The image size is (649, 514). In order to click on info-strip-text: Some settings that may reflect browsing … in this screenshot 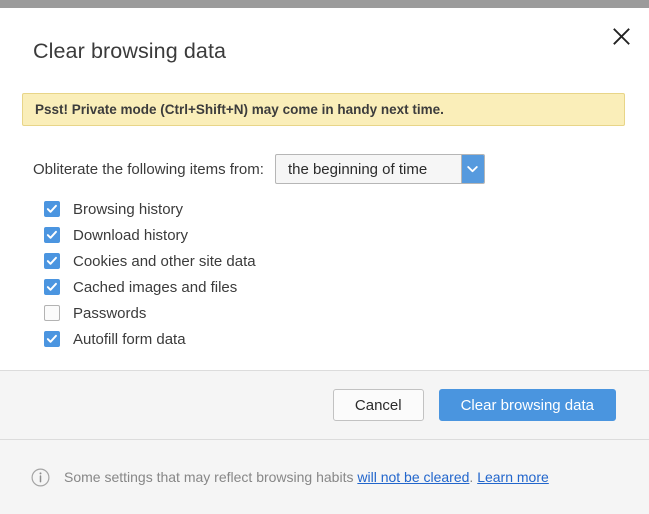, I will do `click(306, 477)`.